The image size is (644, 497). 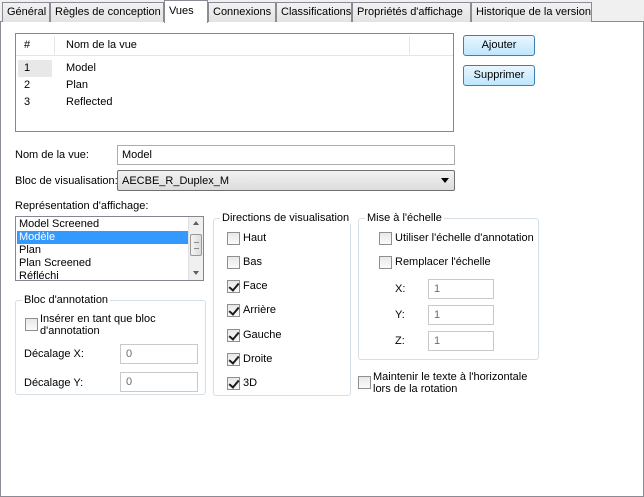 What do you see at coordinates (385, 238) in the screenshot?
I see `use-annotation-scale-checkbox` at bounding box center [385, 238].